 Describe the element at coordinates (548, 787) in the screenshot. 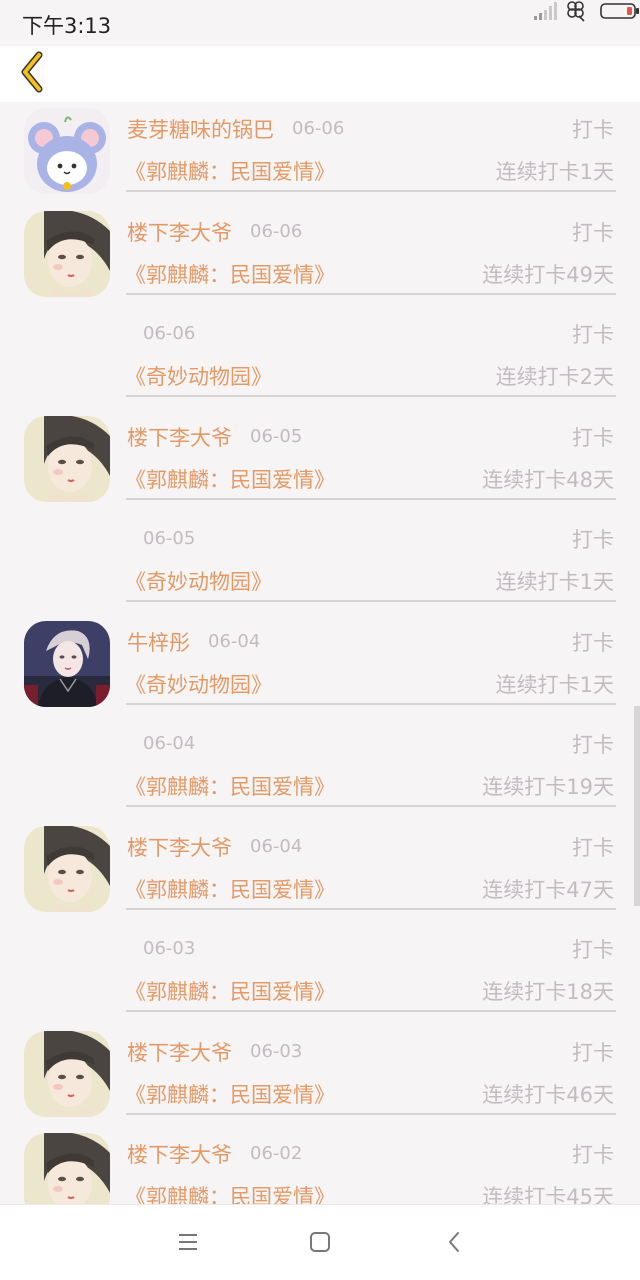

I see `streak-count: 连续打卡19天` at that location.